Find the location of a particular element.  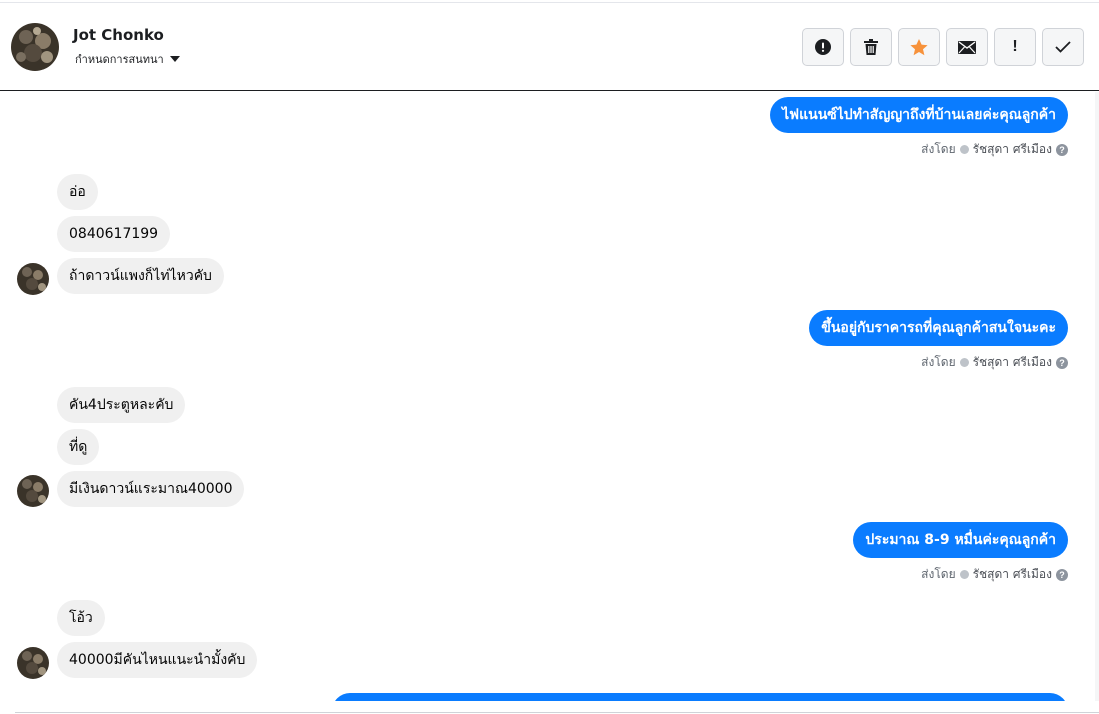

incoming-message: ถ้าดาวน์แพงก็ไท่ไหวคับ is located at coordinates (140, 276).